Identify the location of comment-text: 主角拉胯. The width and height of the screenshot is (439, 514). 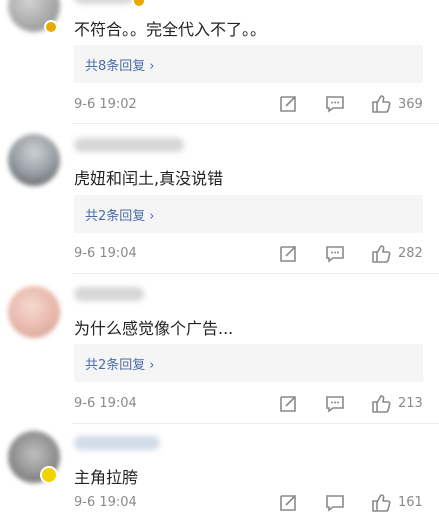
(106, 477).